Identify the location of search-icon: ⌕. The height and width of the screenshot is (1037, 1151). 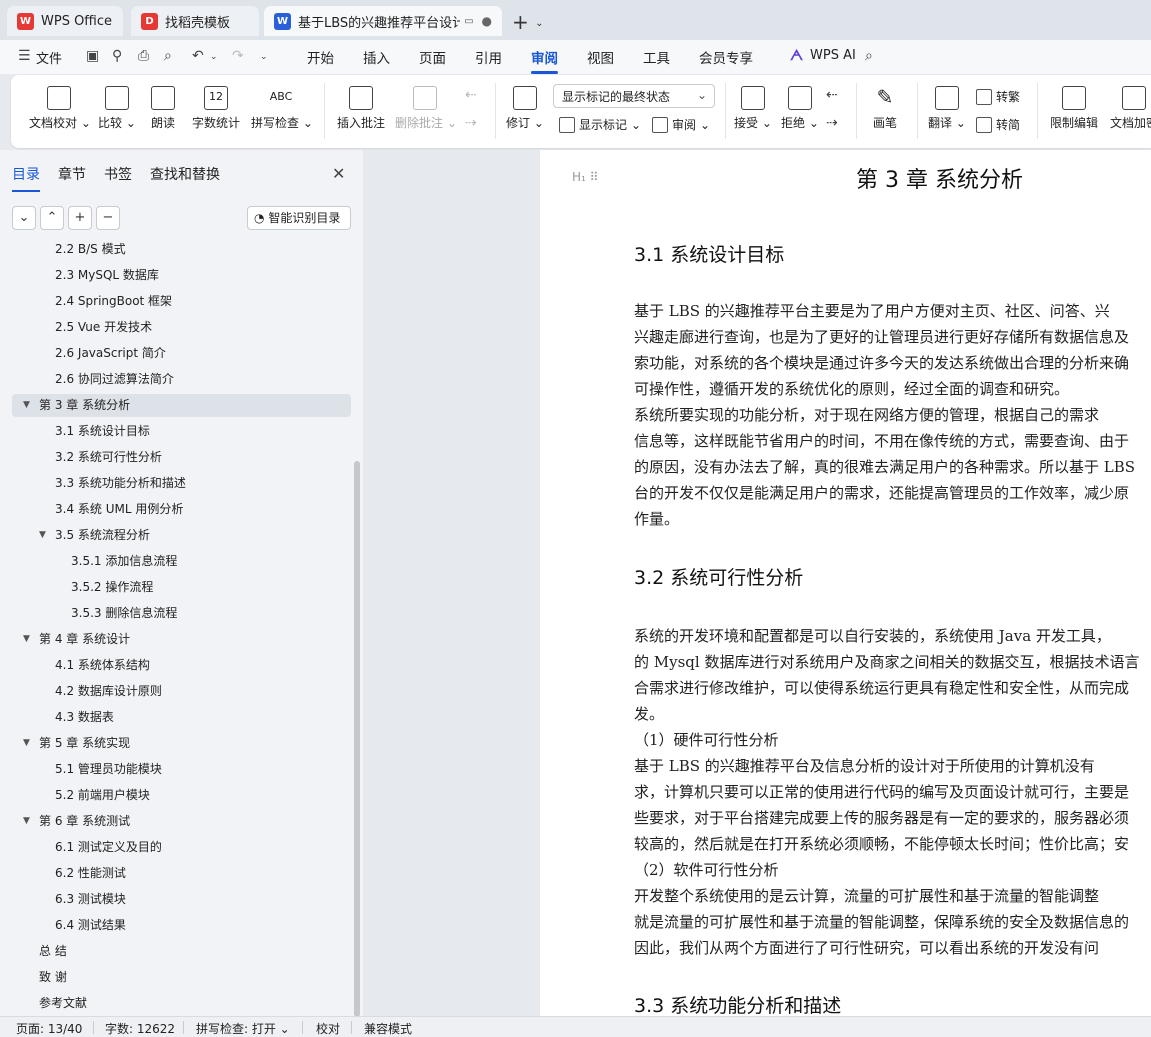
(869, 56).